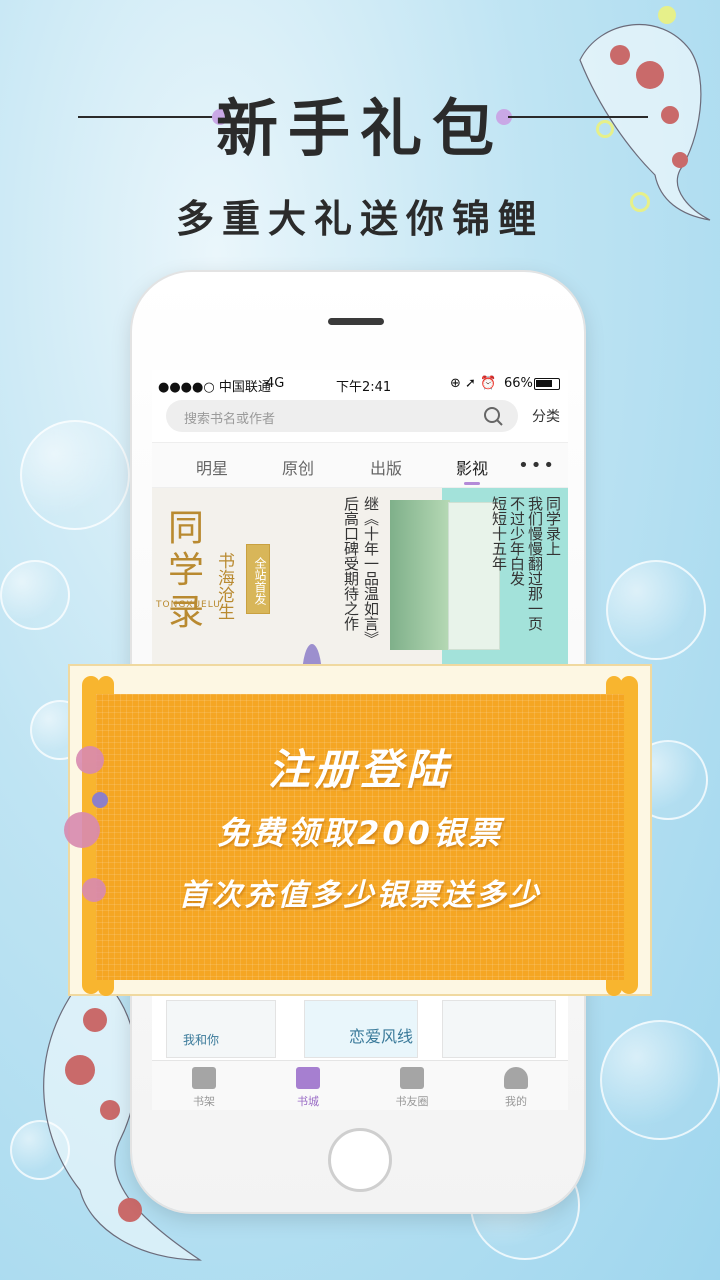  I want to click on banner-right-1: 同学录上, so click(553, 526).